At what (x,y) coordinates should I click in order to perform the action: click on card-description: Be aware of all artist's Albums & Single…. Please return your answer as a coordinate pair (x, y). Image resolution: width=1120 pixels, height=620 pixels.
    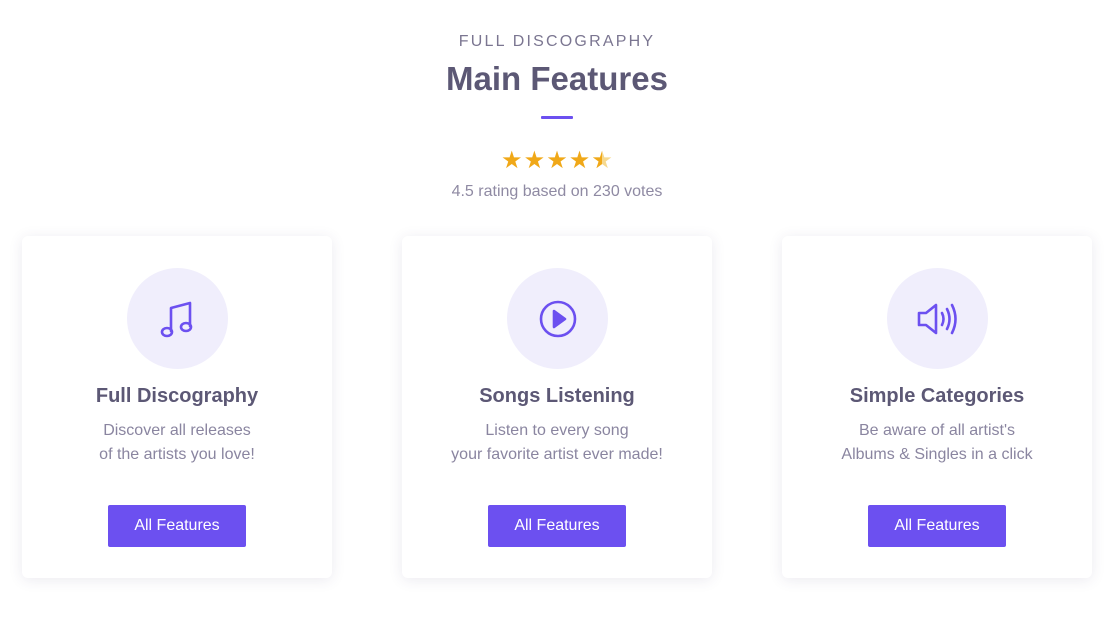
    Looking at the image, I should click on (937, 443).